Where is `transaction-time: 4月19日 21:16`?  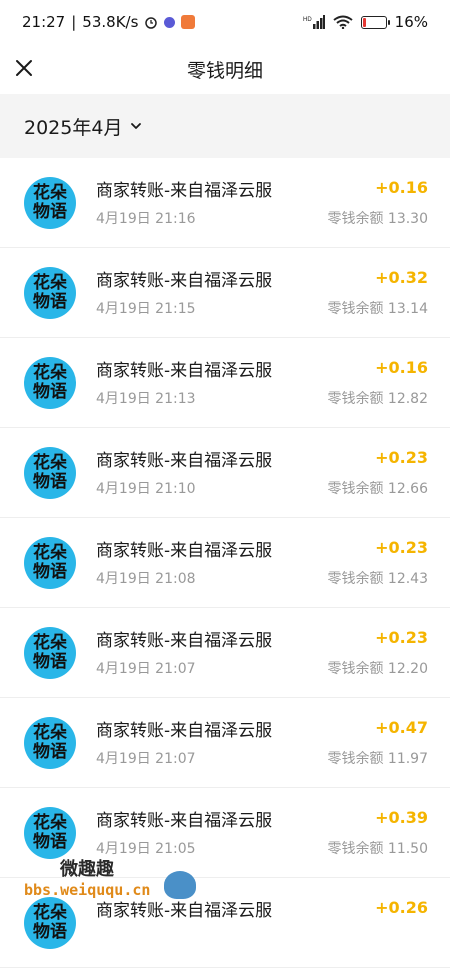
transaction-time: 4月19日 21:16 is located at coordinates (146, 219).